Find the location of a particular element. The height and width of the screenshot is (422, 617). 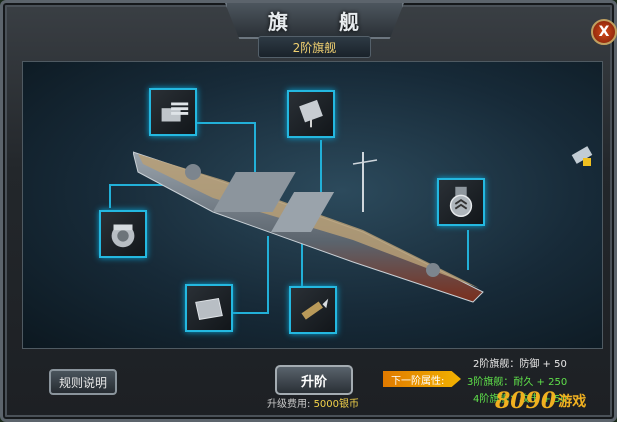

subtitle-bar: 2阶旗舰 is located at coordinates (314, 47).